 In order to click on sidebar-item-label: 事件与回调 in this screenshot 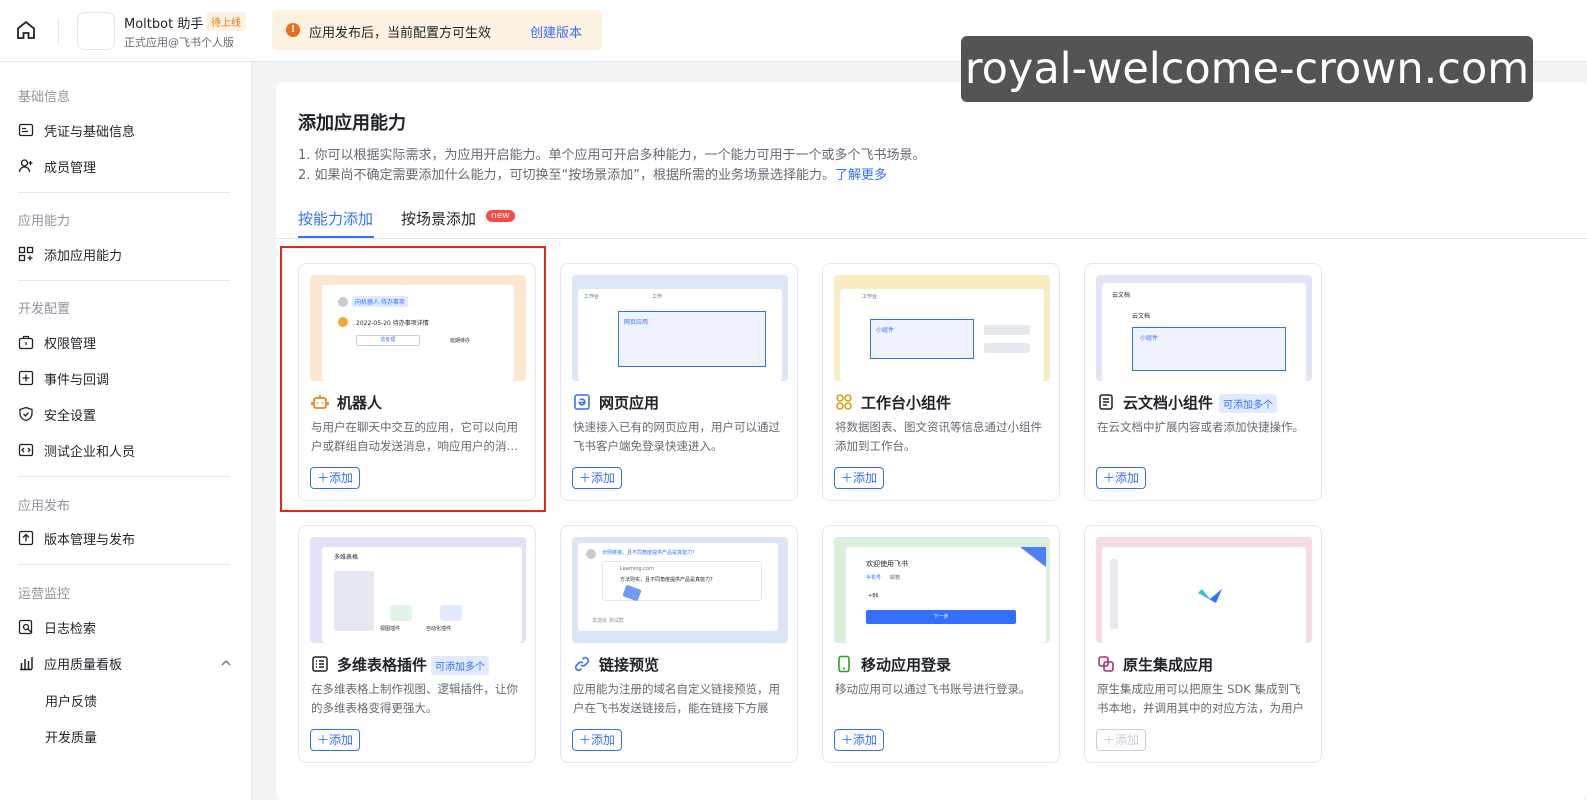, I will do `click(77, 380)`.